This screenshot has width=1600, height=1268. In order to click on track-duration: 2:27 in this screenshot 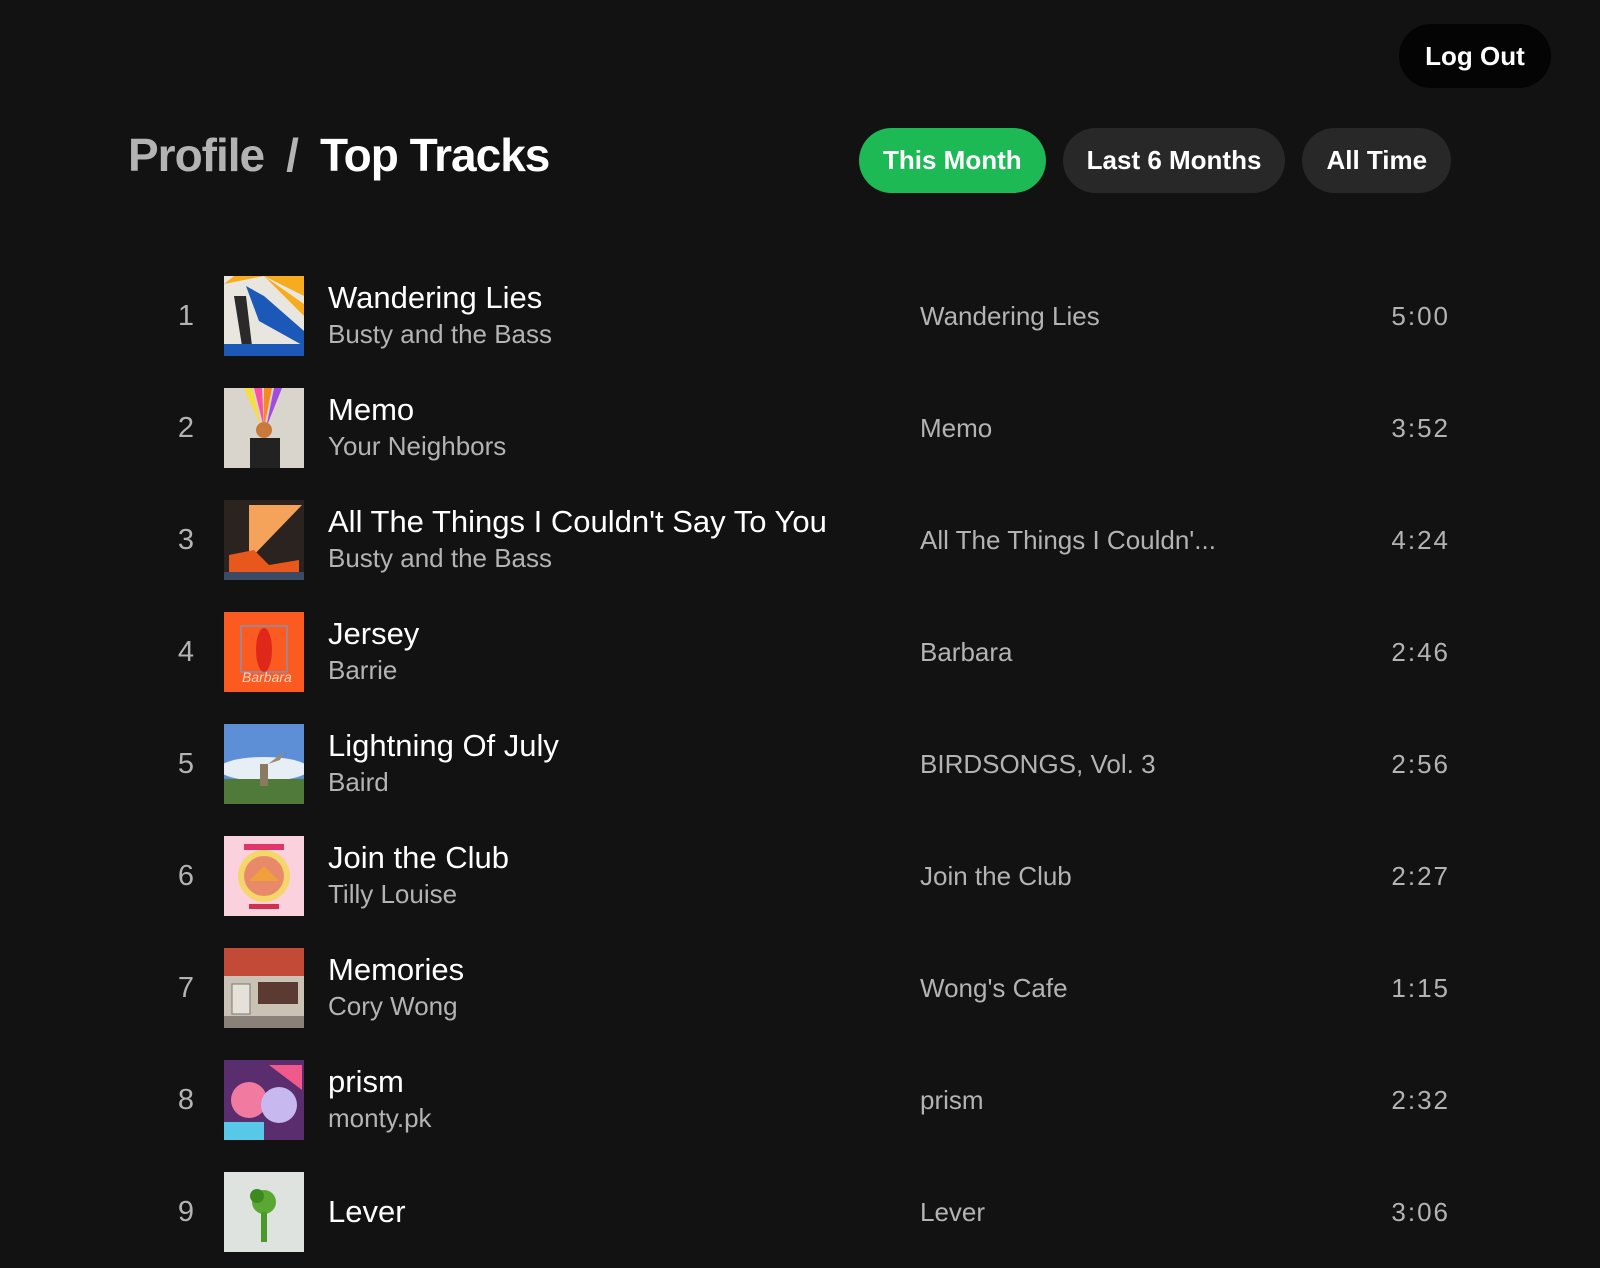, I will do `click(1420, 875)`.